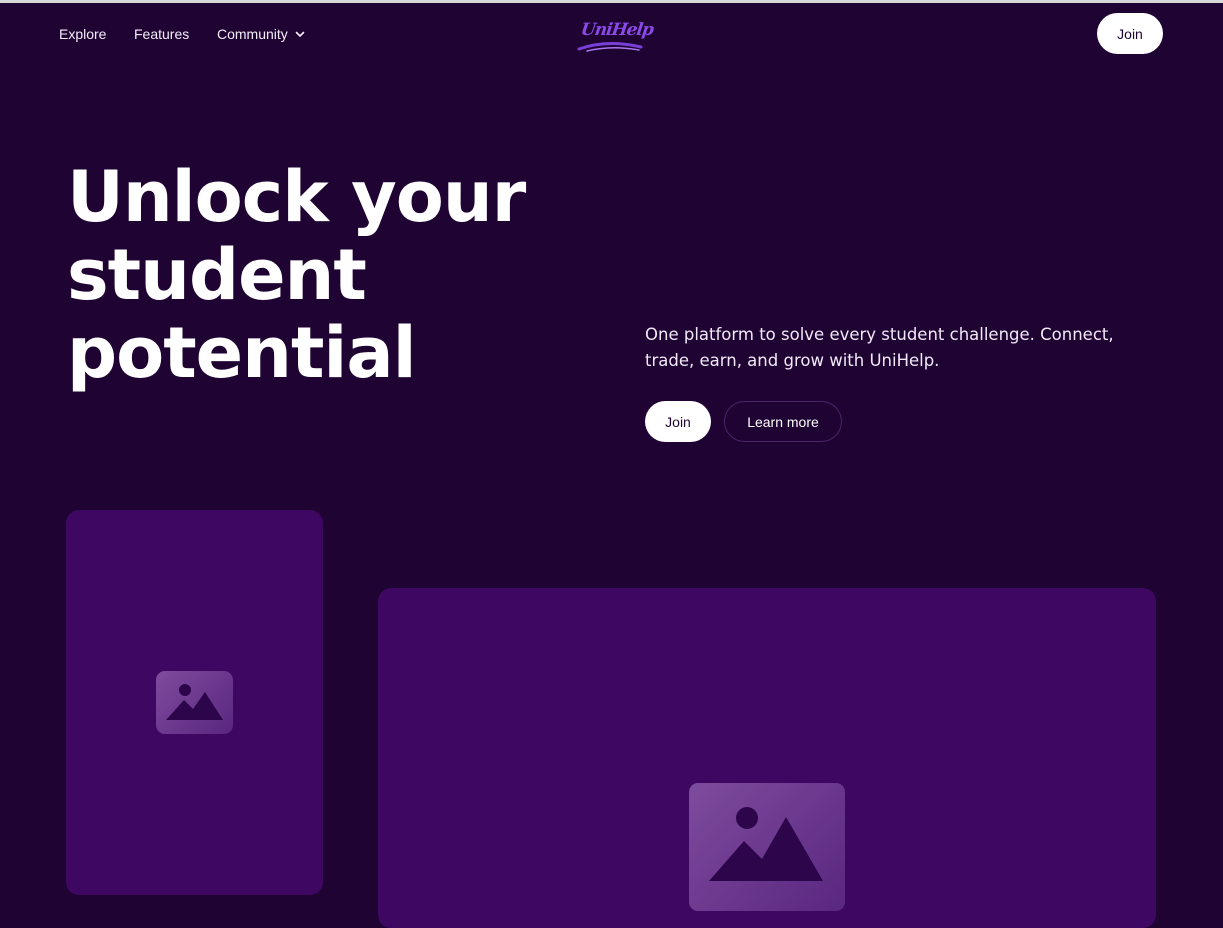 The height and width of the screenshot is (928, 1223). Describe the element at coordinates (300, 34) in the screenshot. I see `chevron-down-icon` at that location.